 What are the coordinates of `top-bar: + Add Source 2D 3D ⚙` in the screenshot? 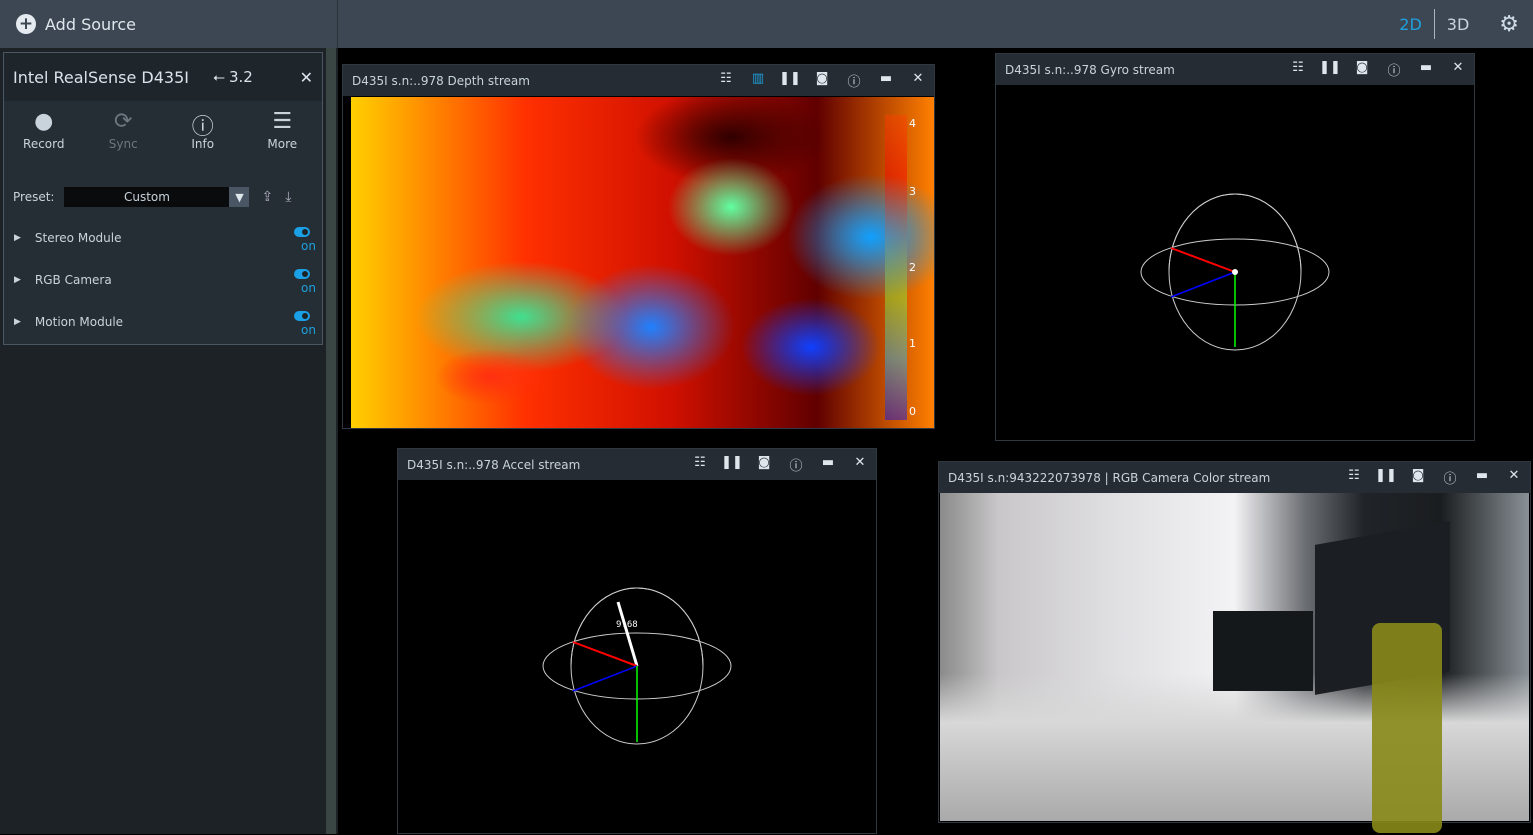 It's located at (766, 24).